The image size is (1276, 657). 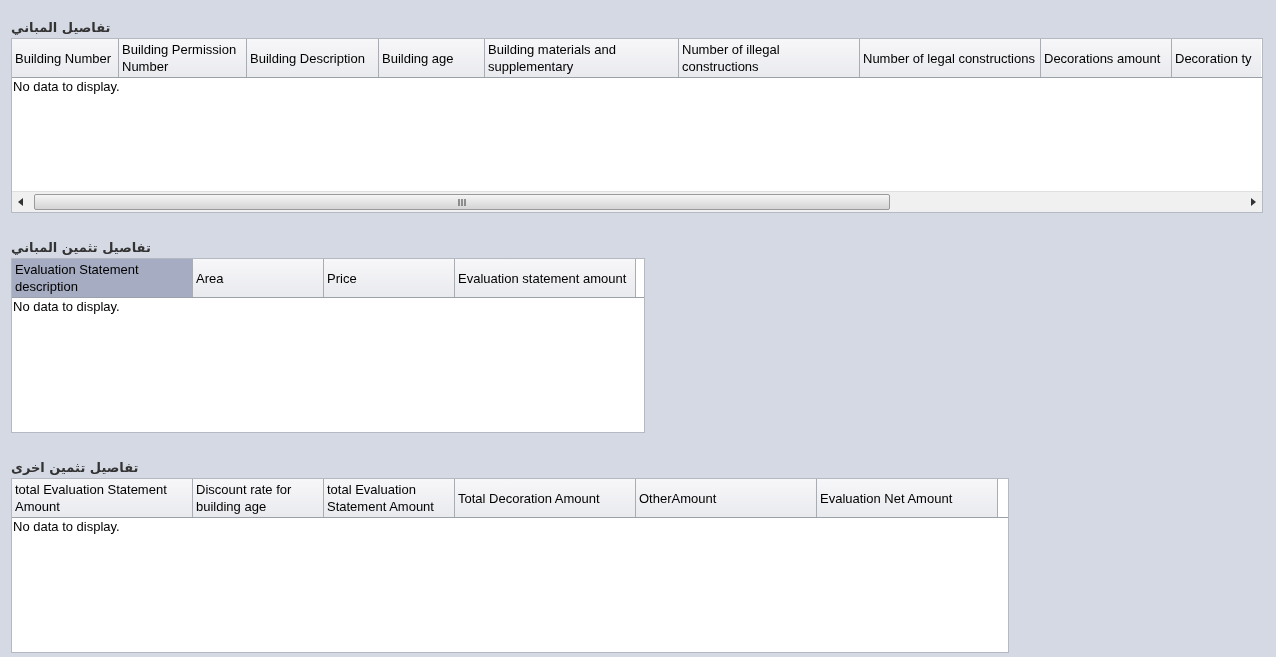 What do you see at coordinates (1106, 58) in the screenshot?
I see `column-header: Decorations amount` at bounding box center [1106, 58].